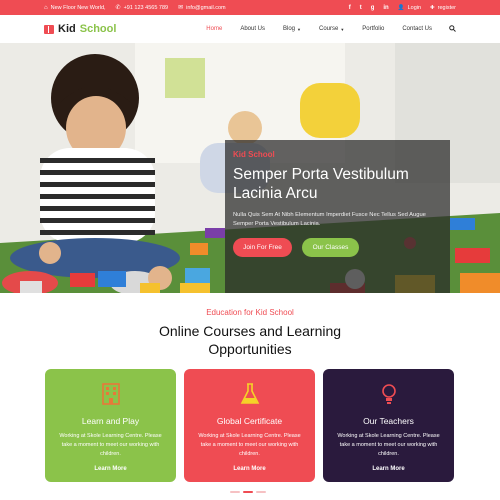  Describe the element at coordinates (350, 8) in the screenshot. I see `facebook-icon: f` at that location.